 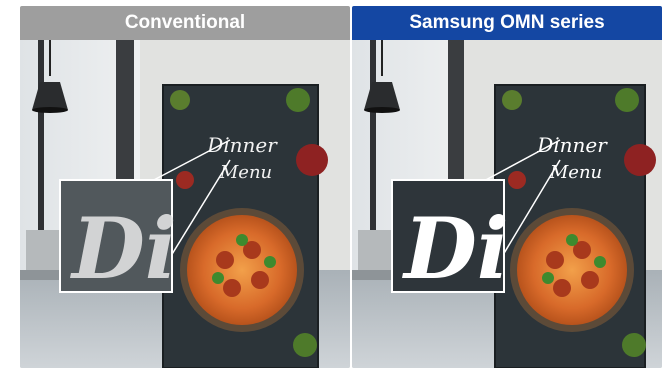 What do you see at coordinates (507, 23) in the screenshot?
I see `panel-header-omn: Samsung OMN series` at bounding box center [507, 23].